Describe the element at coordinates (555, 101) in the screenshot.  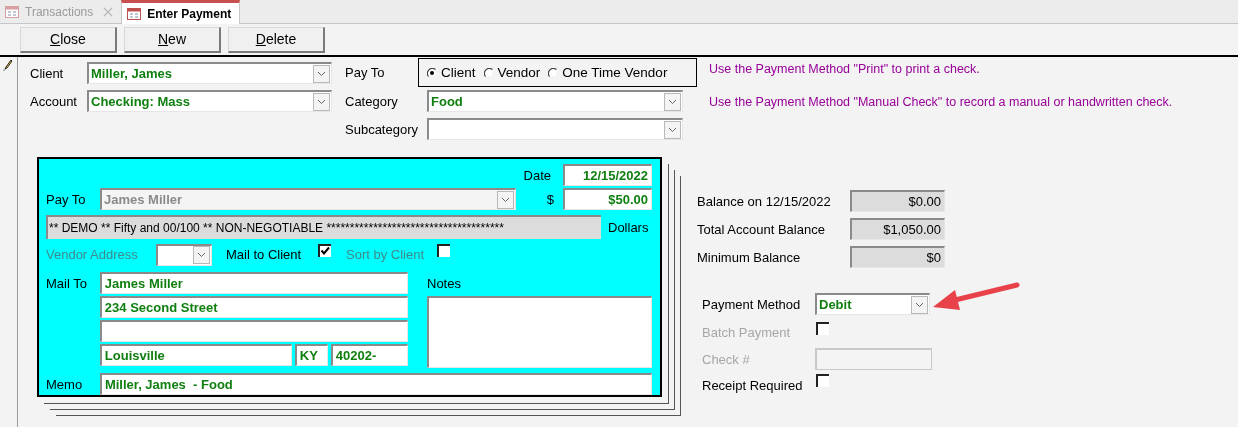
I see `category-dropdown: Food` at that location.